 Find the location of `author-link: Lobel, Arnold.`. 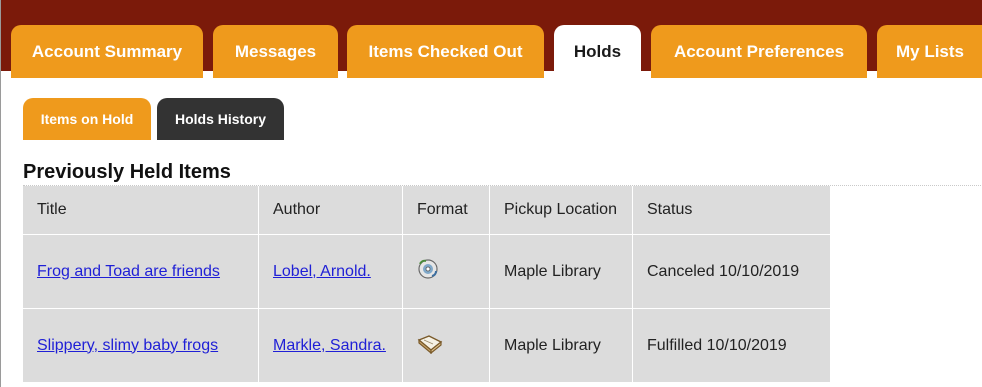

author-link: Lobel, Arnold. is located at coordinates (322, 271).